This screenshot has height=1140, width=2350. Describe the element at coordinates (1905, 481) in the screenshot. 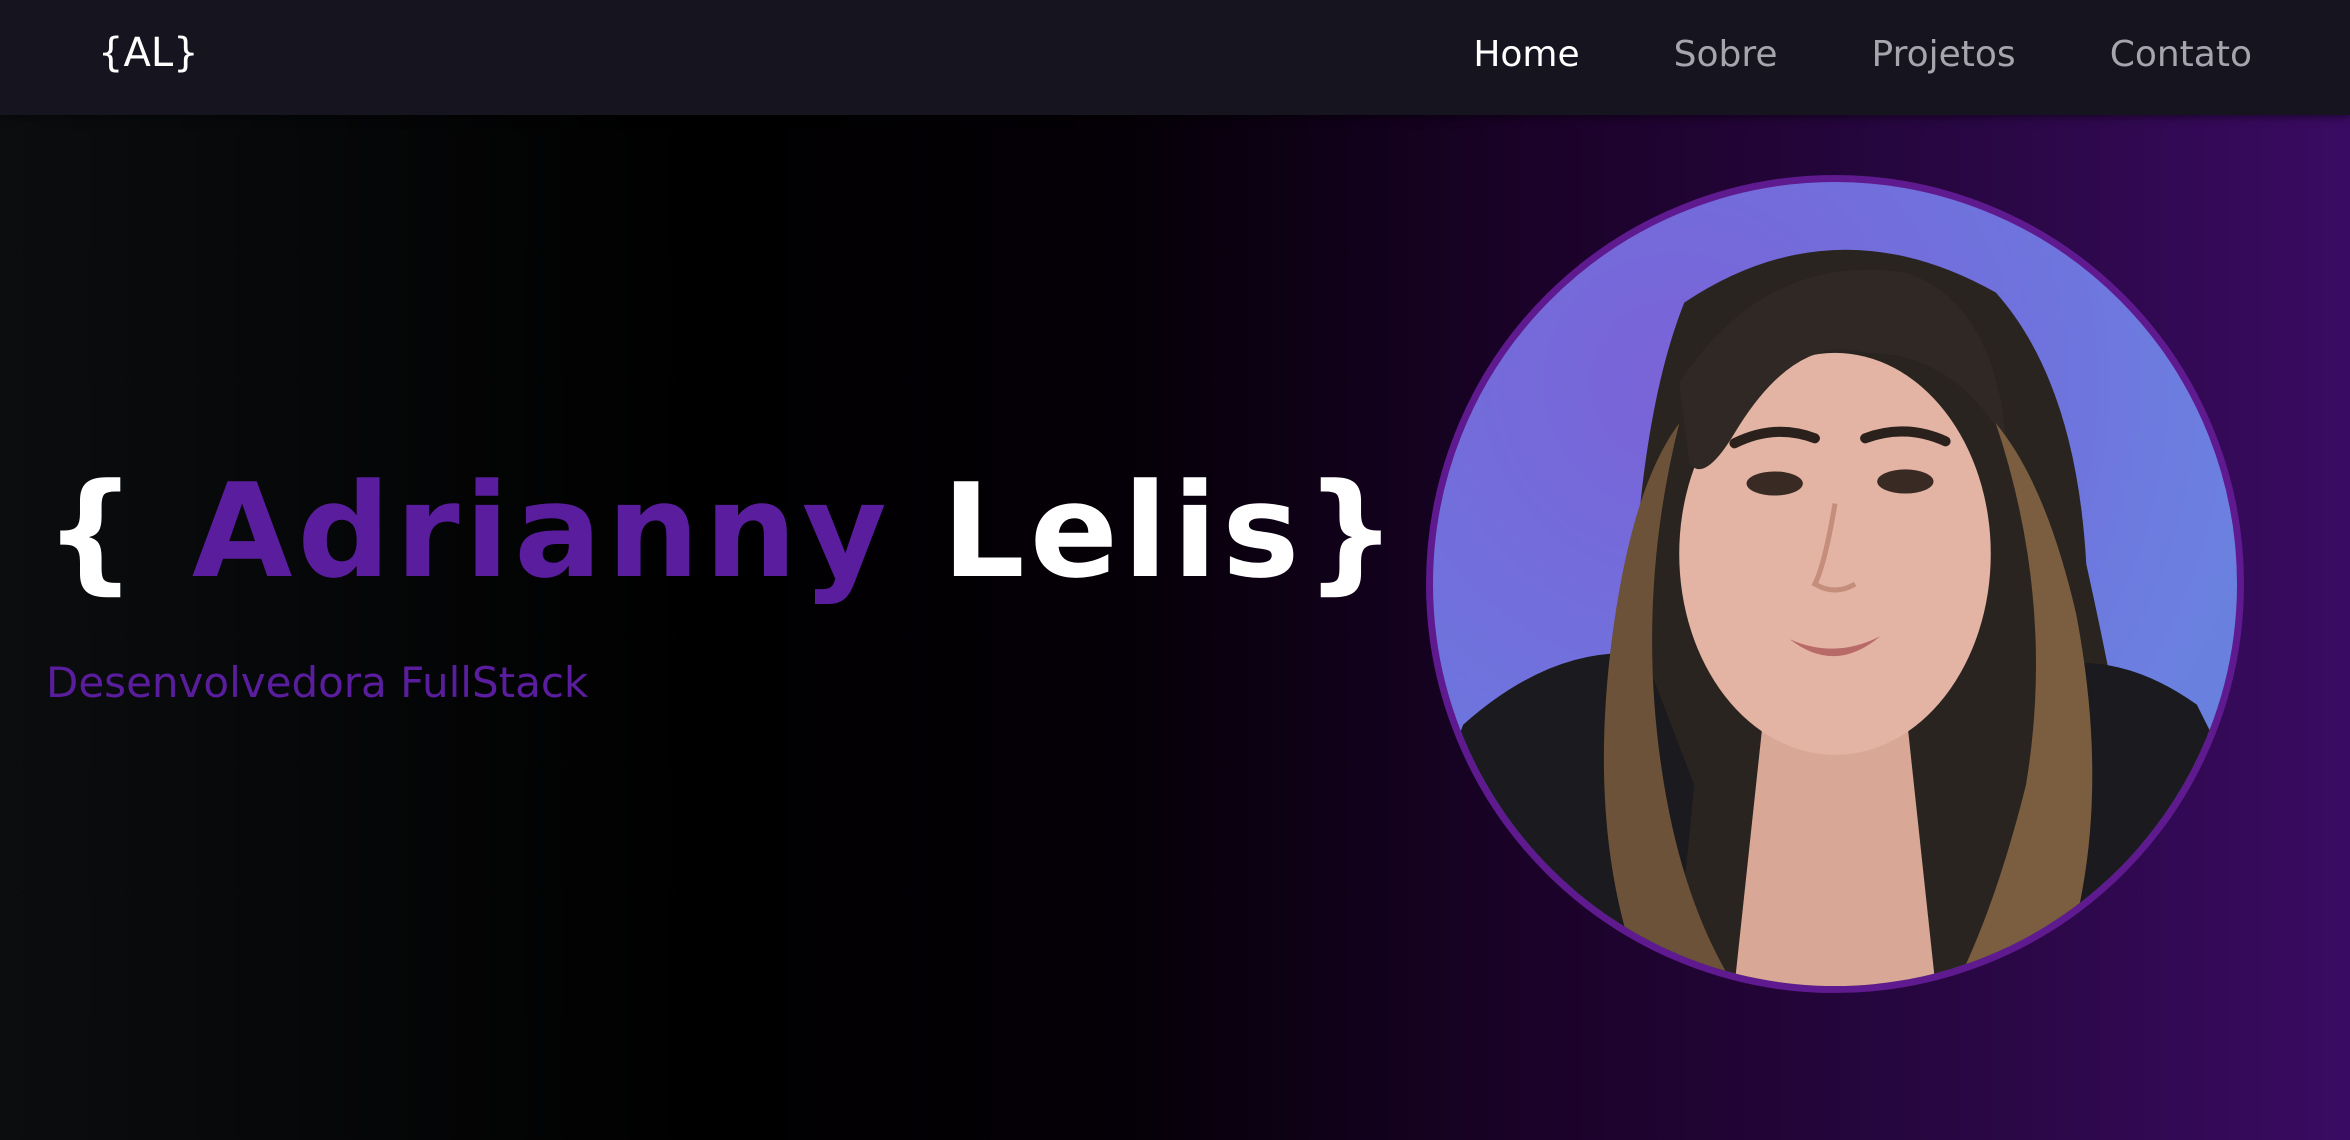

I see `eye-right` at that location.